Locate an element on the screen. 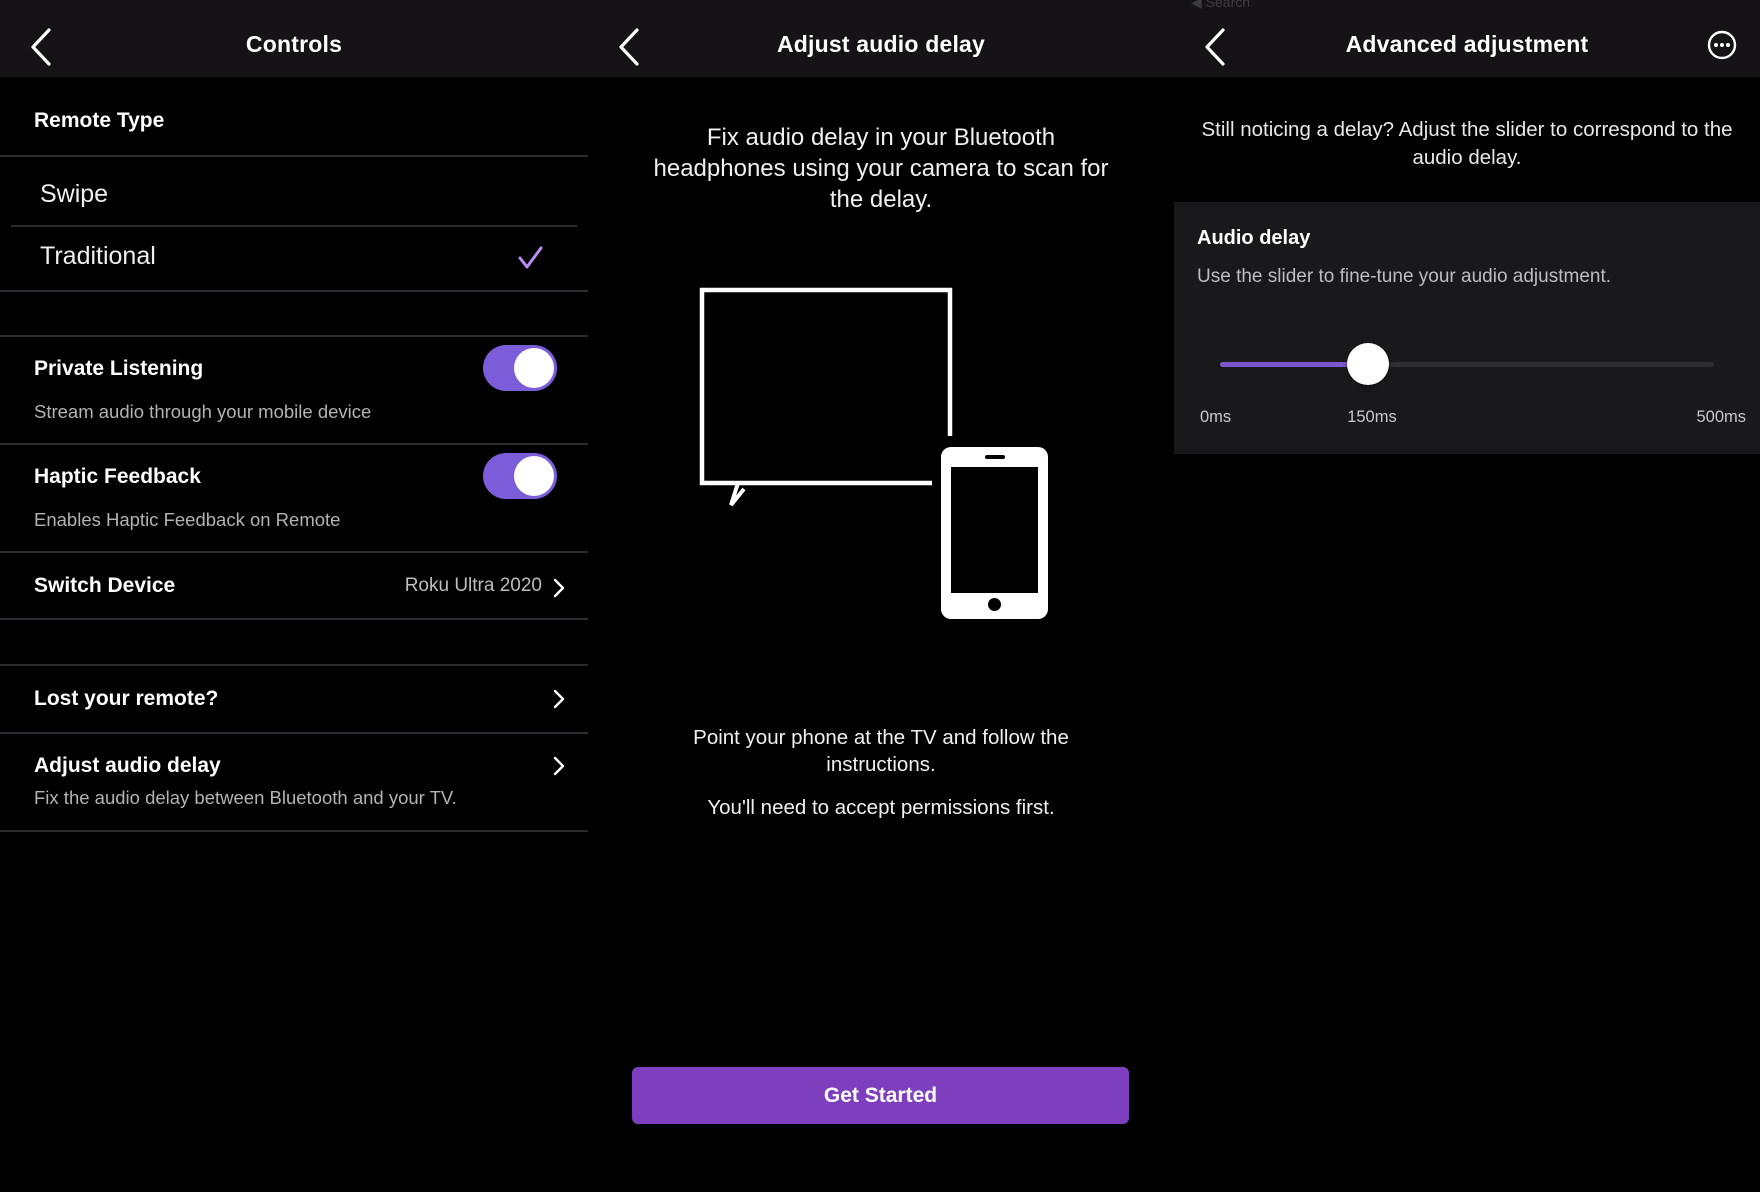  get-started-button: Get Started is located at coordinates (880, 1095).